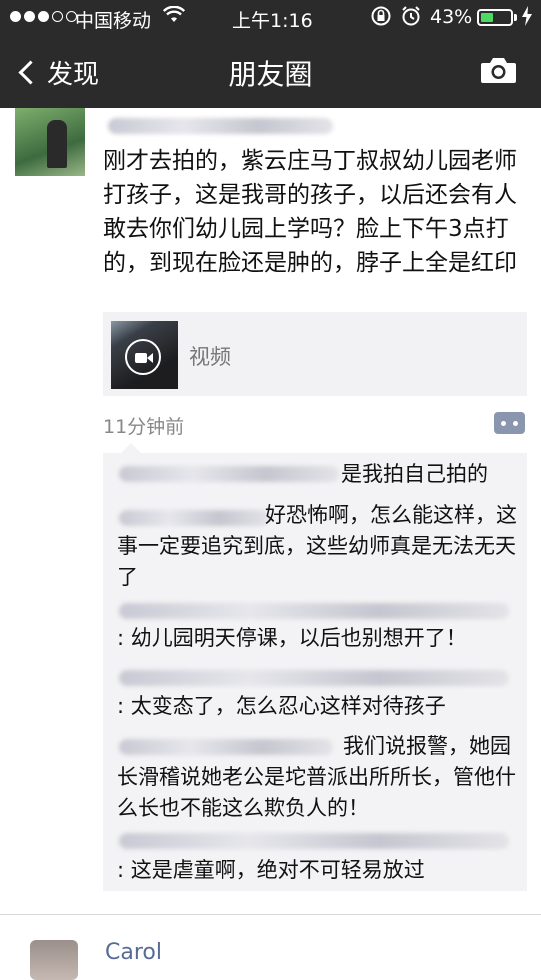 This screenshot has width=541, height=980. I want to click on comment-text: 我们说报警，她园长滑稽说她老公是坨普派出所所长，管他什么长也不能这么欺负人的！, so click(317, 777).